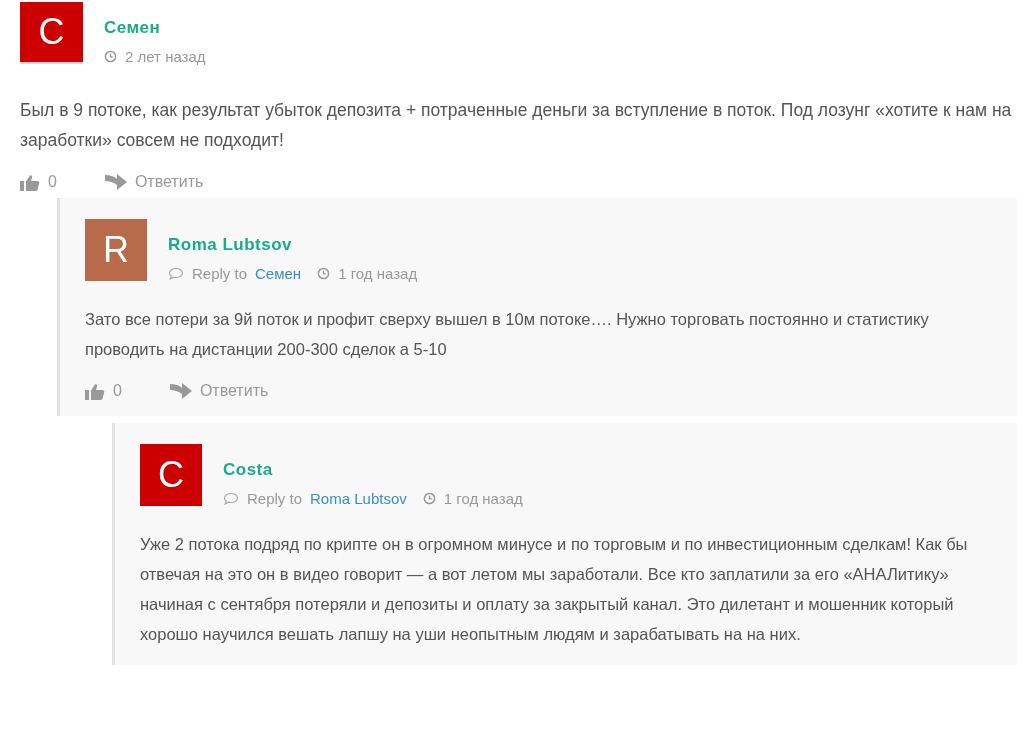 The image size is (1024, 756). Describe the element at coordinates (165, 56) in the screenshot. I see `comment-time: 2 лет назад` at that location.